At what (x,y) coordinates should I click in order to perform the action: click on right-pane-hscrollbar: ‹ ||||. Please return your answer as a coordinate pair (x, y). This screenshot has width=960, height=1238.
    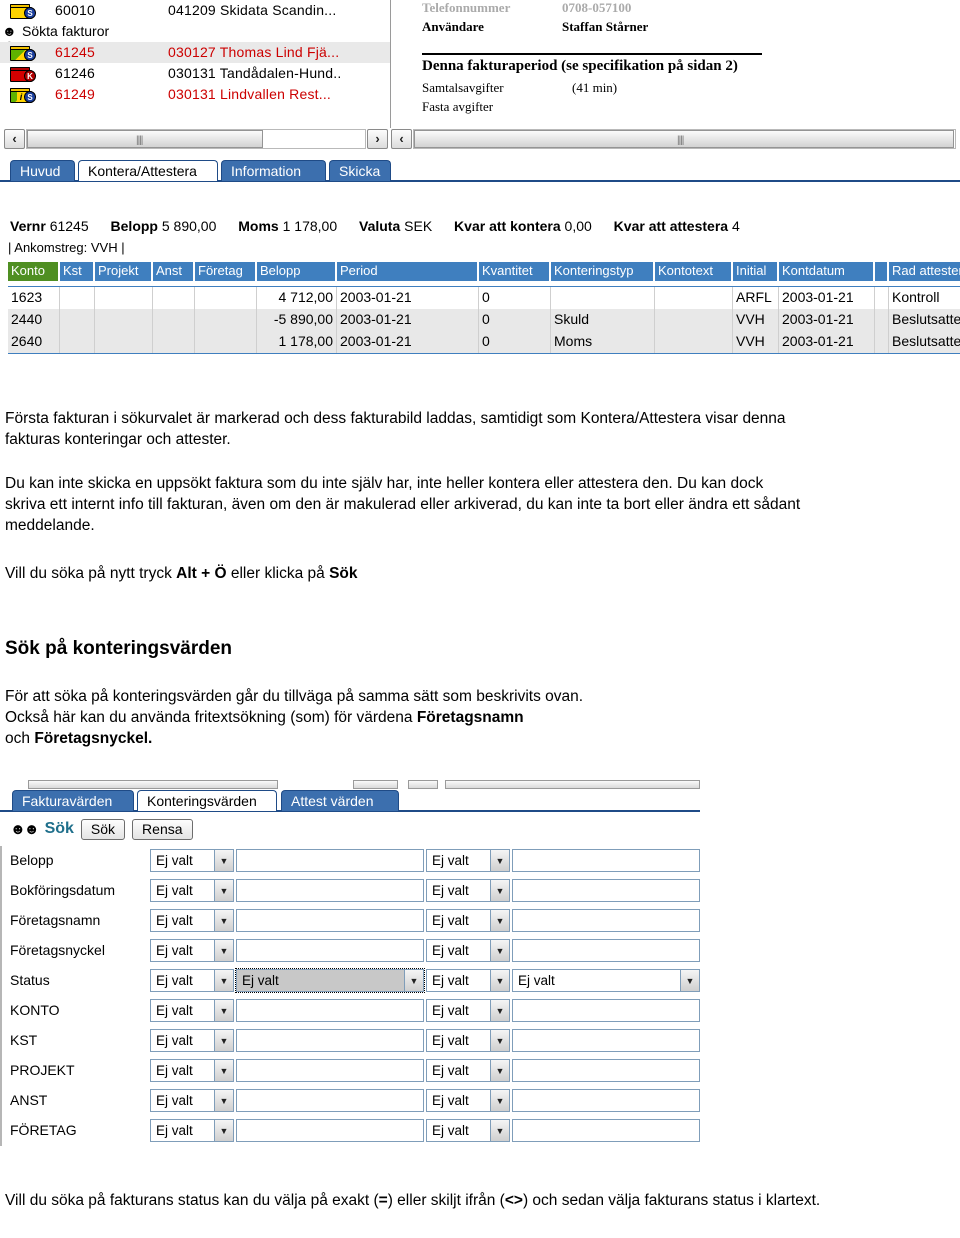
    Looking at the image, I should click on (674, 139).